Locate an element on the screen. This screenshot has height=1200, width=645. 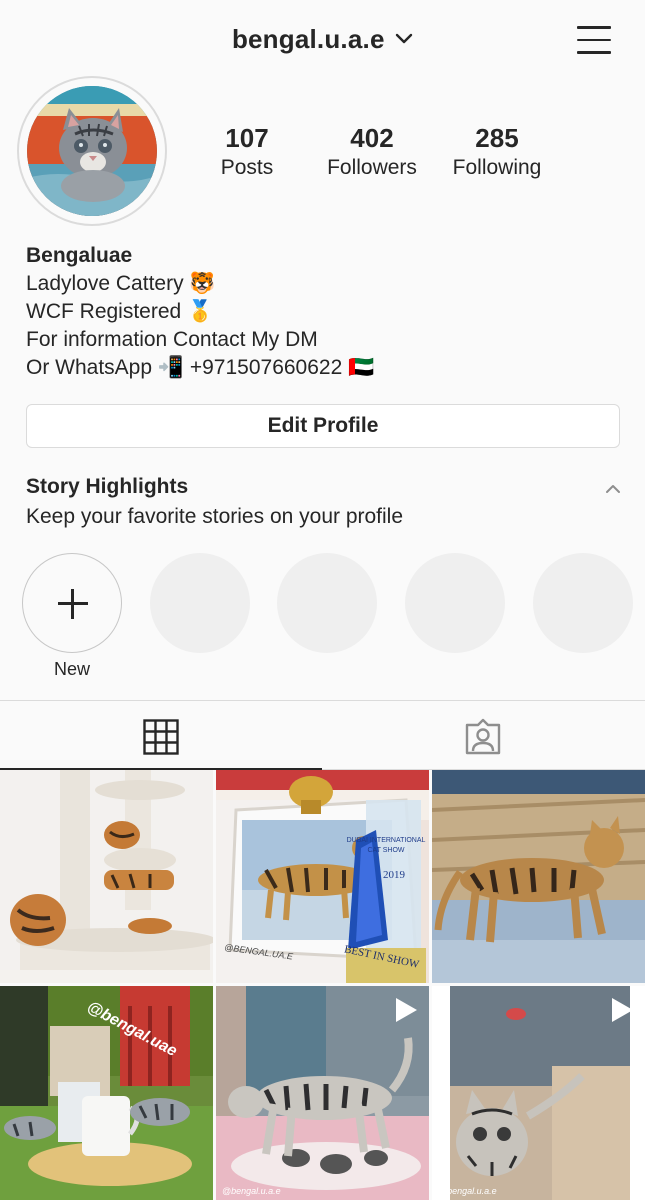
new-highlight-button is located at coordinates (72, 603).